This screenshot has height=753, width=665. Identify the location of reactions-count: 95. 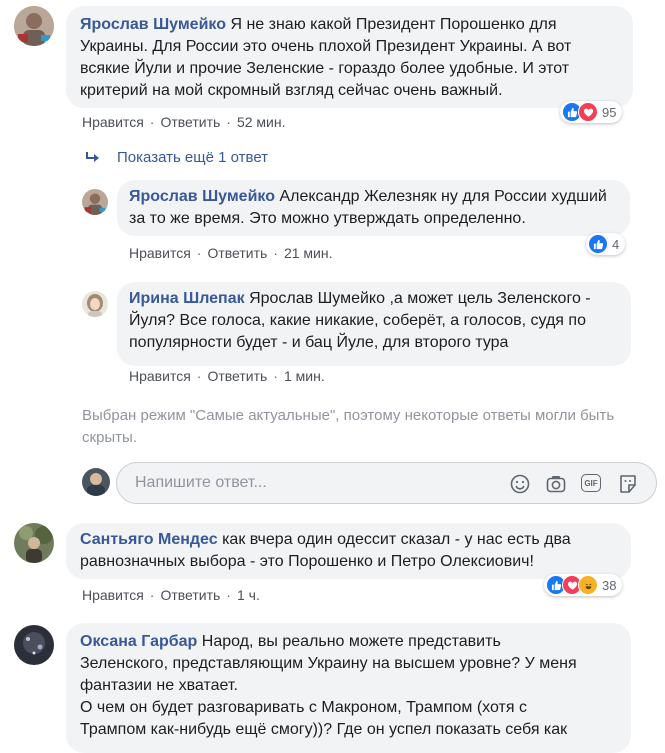
(609, 112).